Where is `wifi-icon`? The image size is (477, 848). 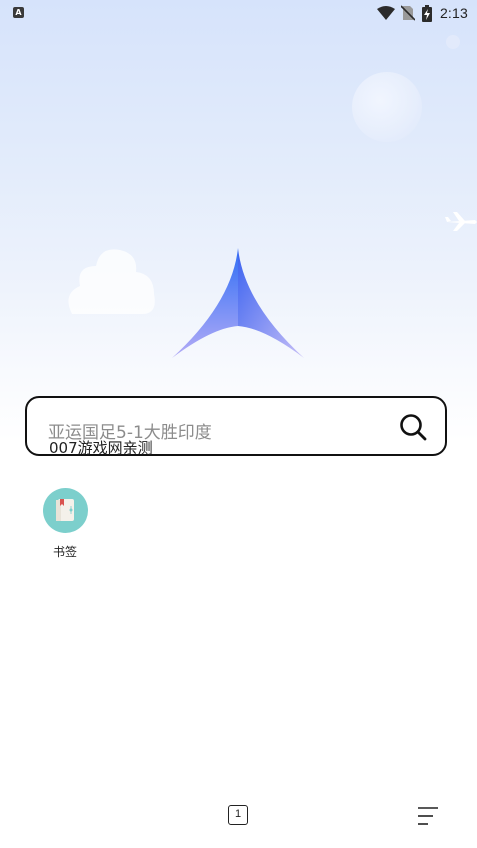 wifi-icon is located at coordinates (385, 13).